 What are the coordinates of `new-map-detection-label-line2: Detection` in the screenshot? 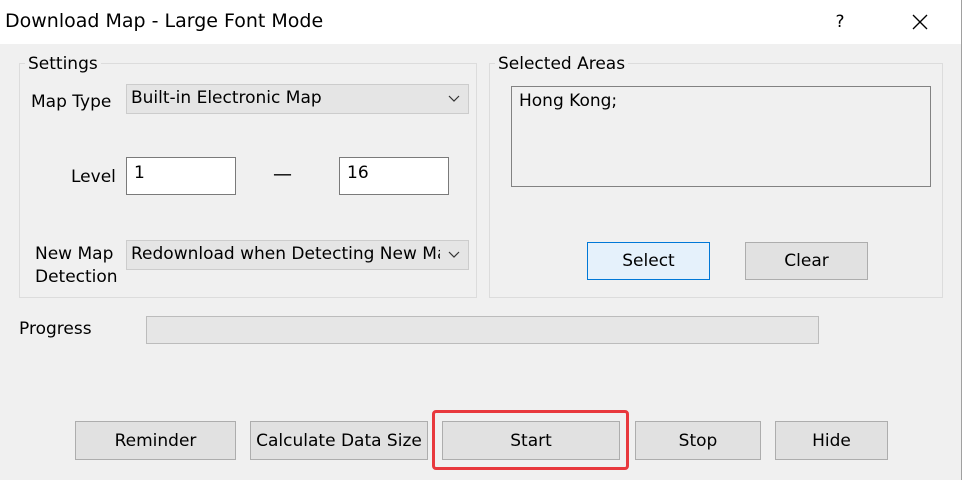 It's located at (76, 277).